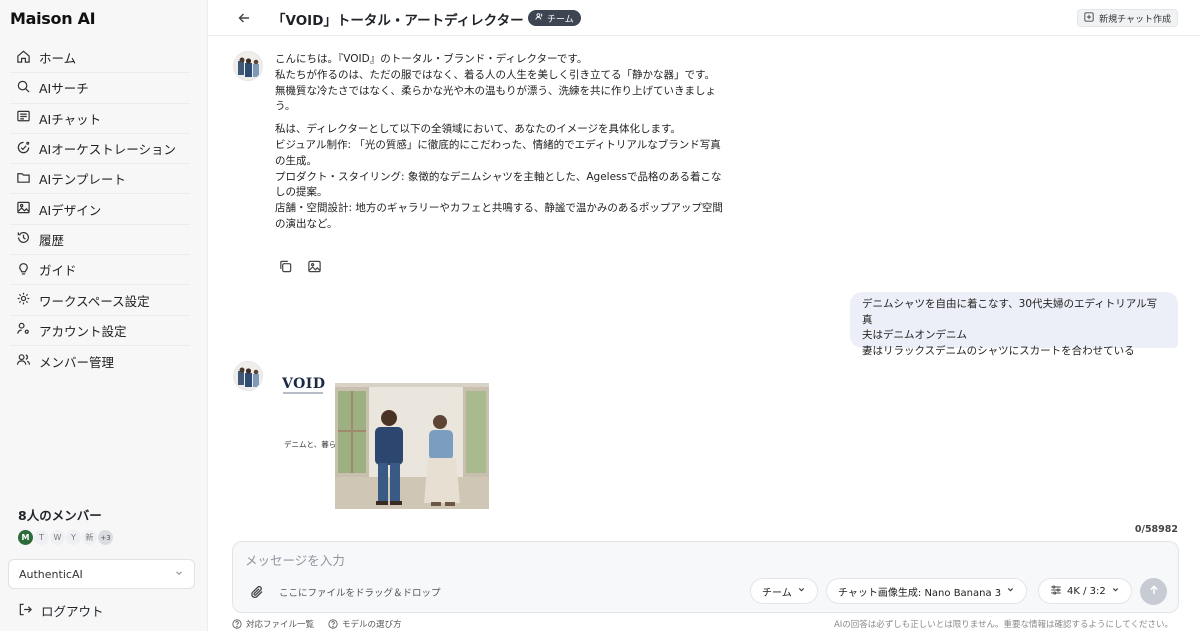 This screenshot has width=1200, height=631. I want to click on generated-photo, so click(412, 446).